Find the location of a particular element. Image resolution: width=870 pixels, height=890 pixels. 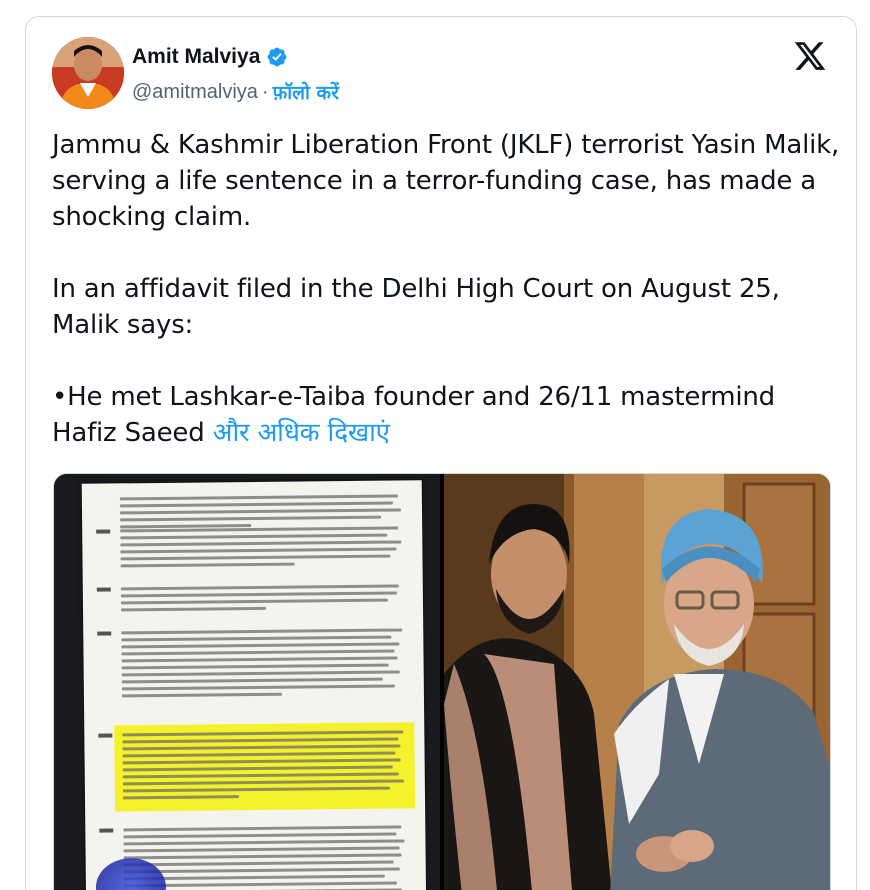

avatar is located at coordinates (88, 73).